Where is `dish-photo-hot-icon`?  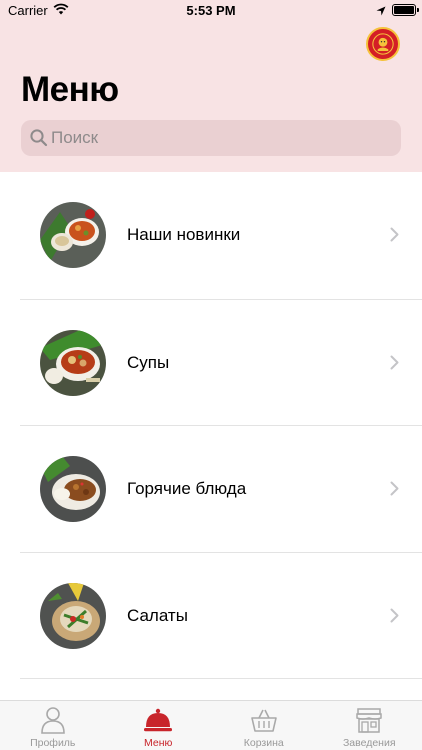
dish-photo-hot-icon is located at coordinates (73, 489).